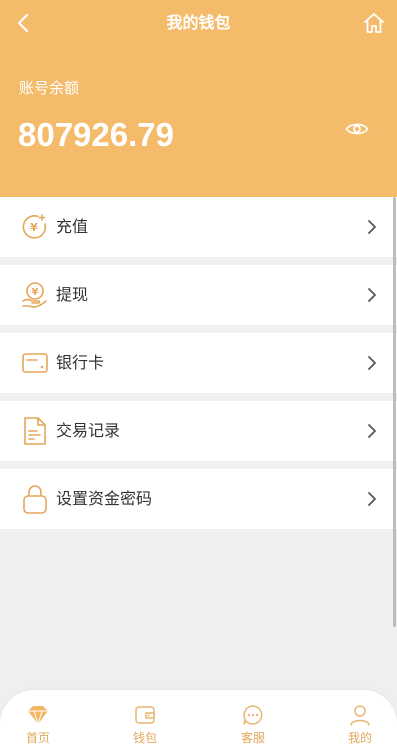 The height and width of the screenshot is (751, 397). What do you see at coordinates (37, 738) in the screenshot?
I see `tab-label: 首页` at bounding box center [37, 738].